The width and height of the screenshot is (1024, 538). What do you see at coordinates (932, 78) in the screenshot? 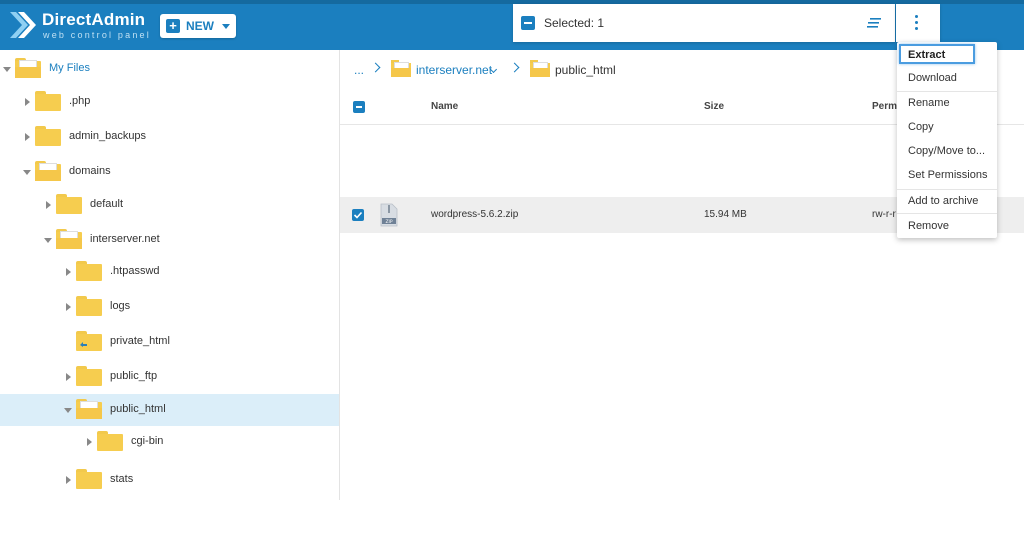
I see `menu-item-label: Download` at bounding box center [932, 78].